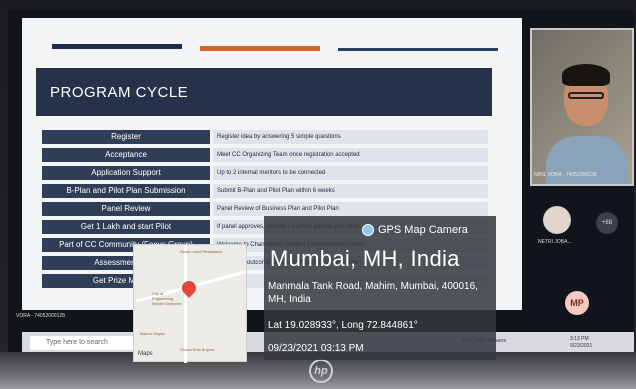 This screenshot has height=389, width=636. What do you see at coordinates (197, 349) in the screenshot?
I see `map-place-label: Glodia Eula Buyers` at bounding box center [197, 349].